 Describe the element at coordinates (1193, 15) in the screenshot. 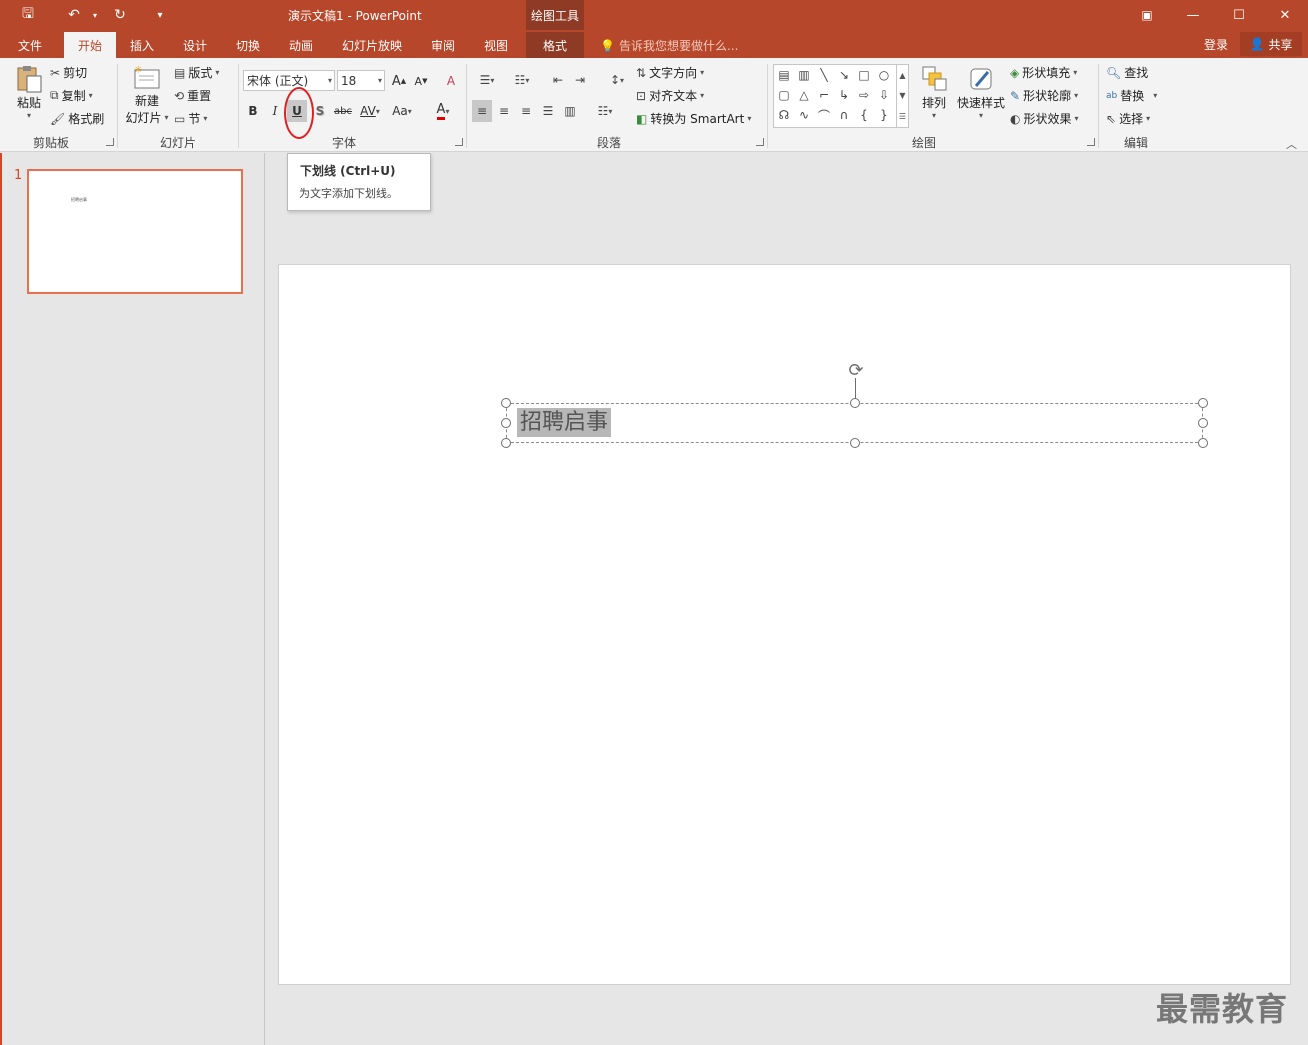

I see `minimize-button: —` at that location.